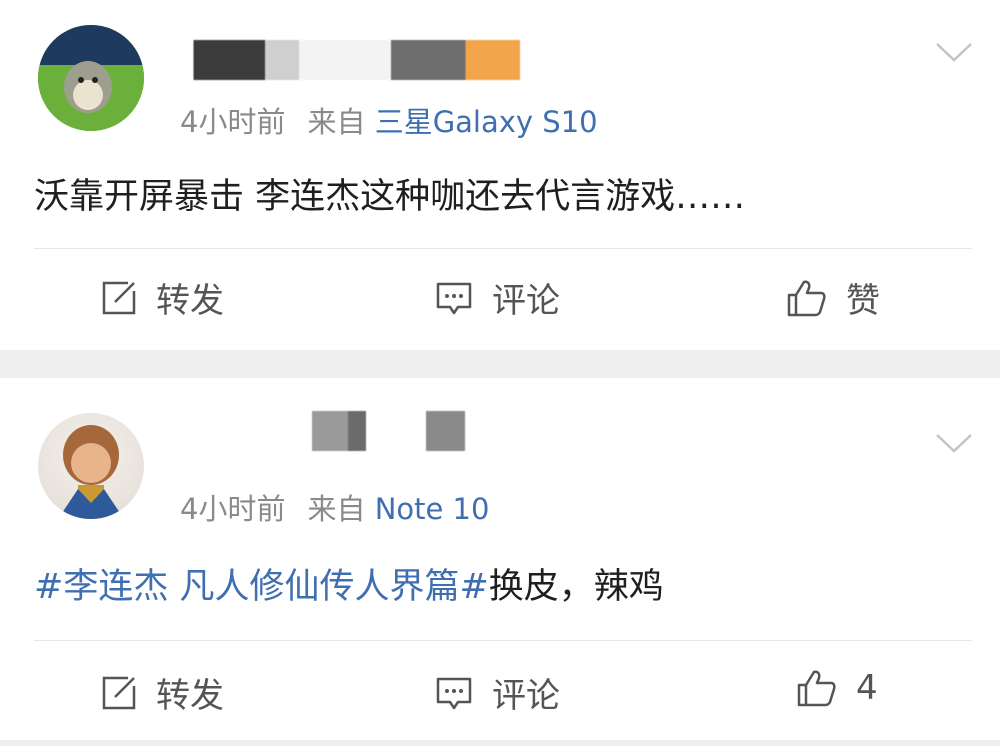 The height and width of the screenshot is (746, 1000). I want to click on hashtag-link: #李连杰 凡人修仙传人界篇#, so click(261, 587).